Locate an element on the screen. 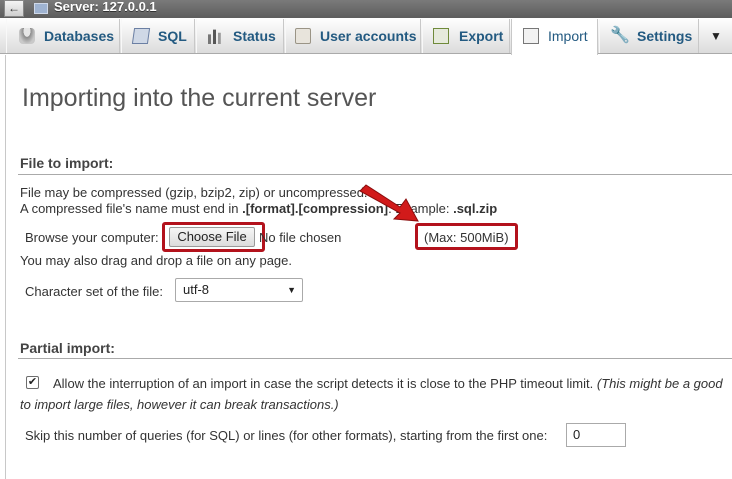 Image resolution: width=732 pixels, height=479 pixels. server-label: Server: 127.0.0.1 is located at coordinates (105, 7).